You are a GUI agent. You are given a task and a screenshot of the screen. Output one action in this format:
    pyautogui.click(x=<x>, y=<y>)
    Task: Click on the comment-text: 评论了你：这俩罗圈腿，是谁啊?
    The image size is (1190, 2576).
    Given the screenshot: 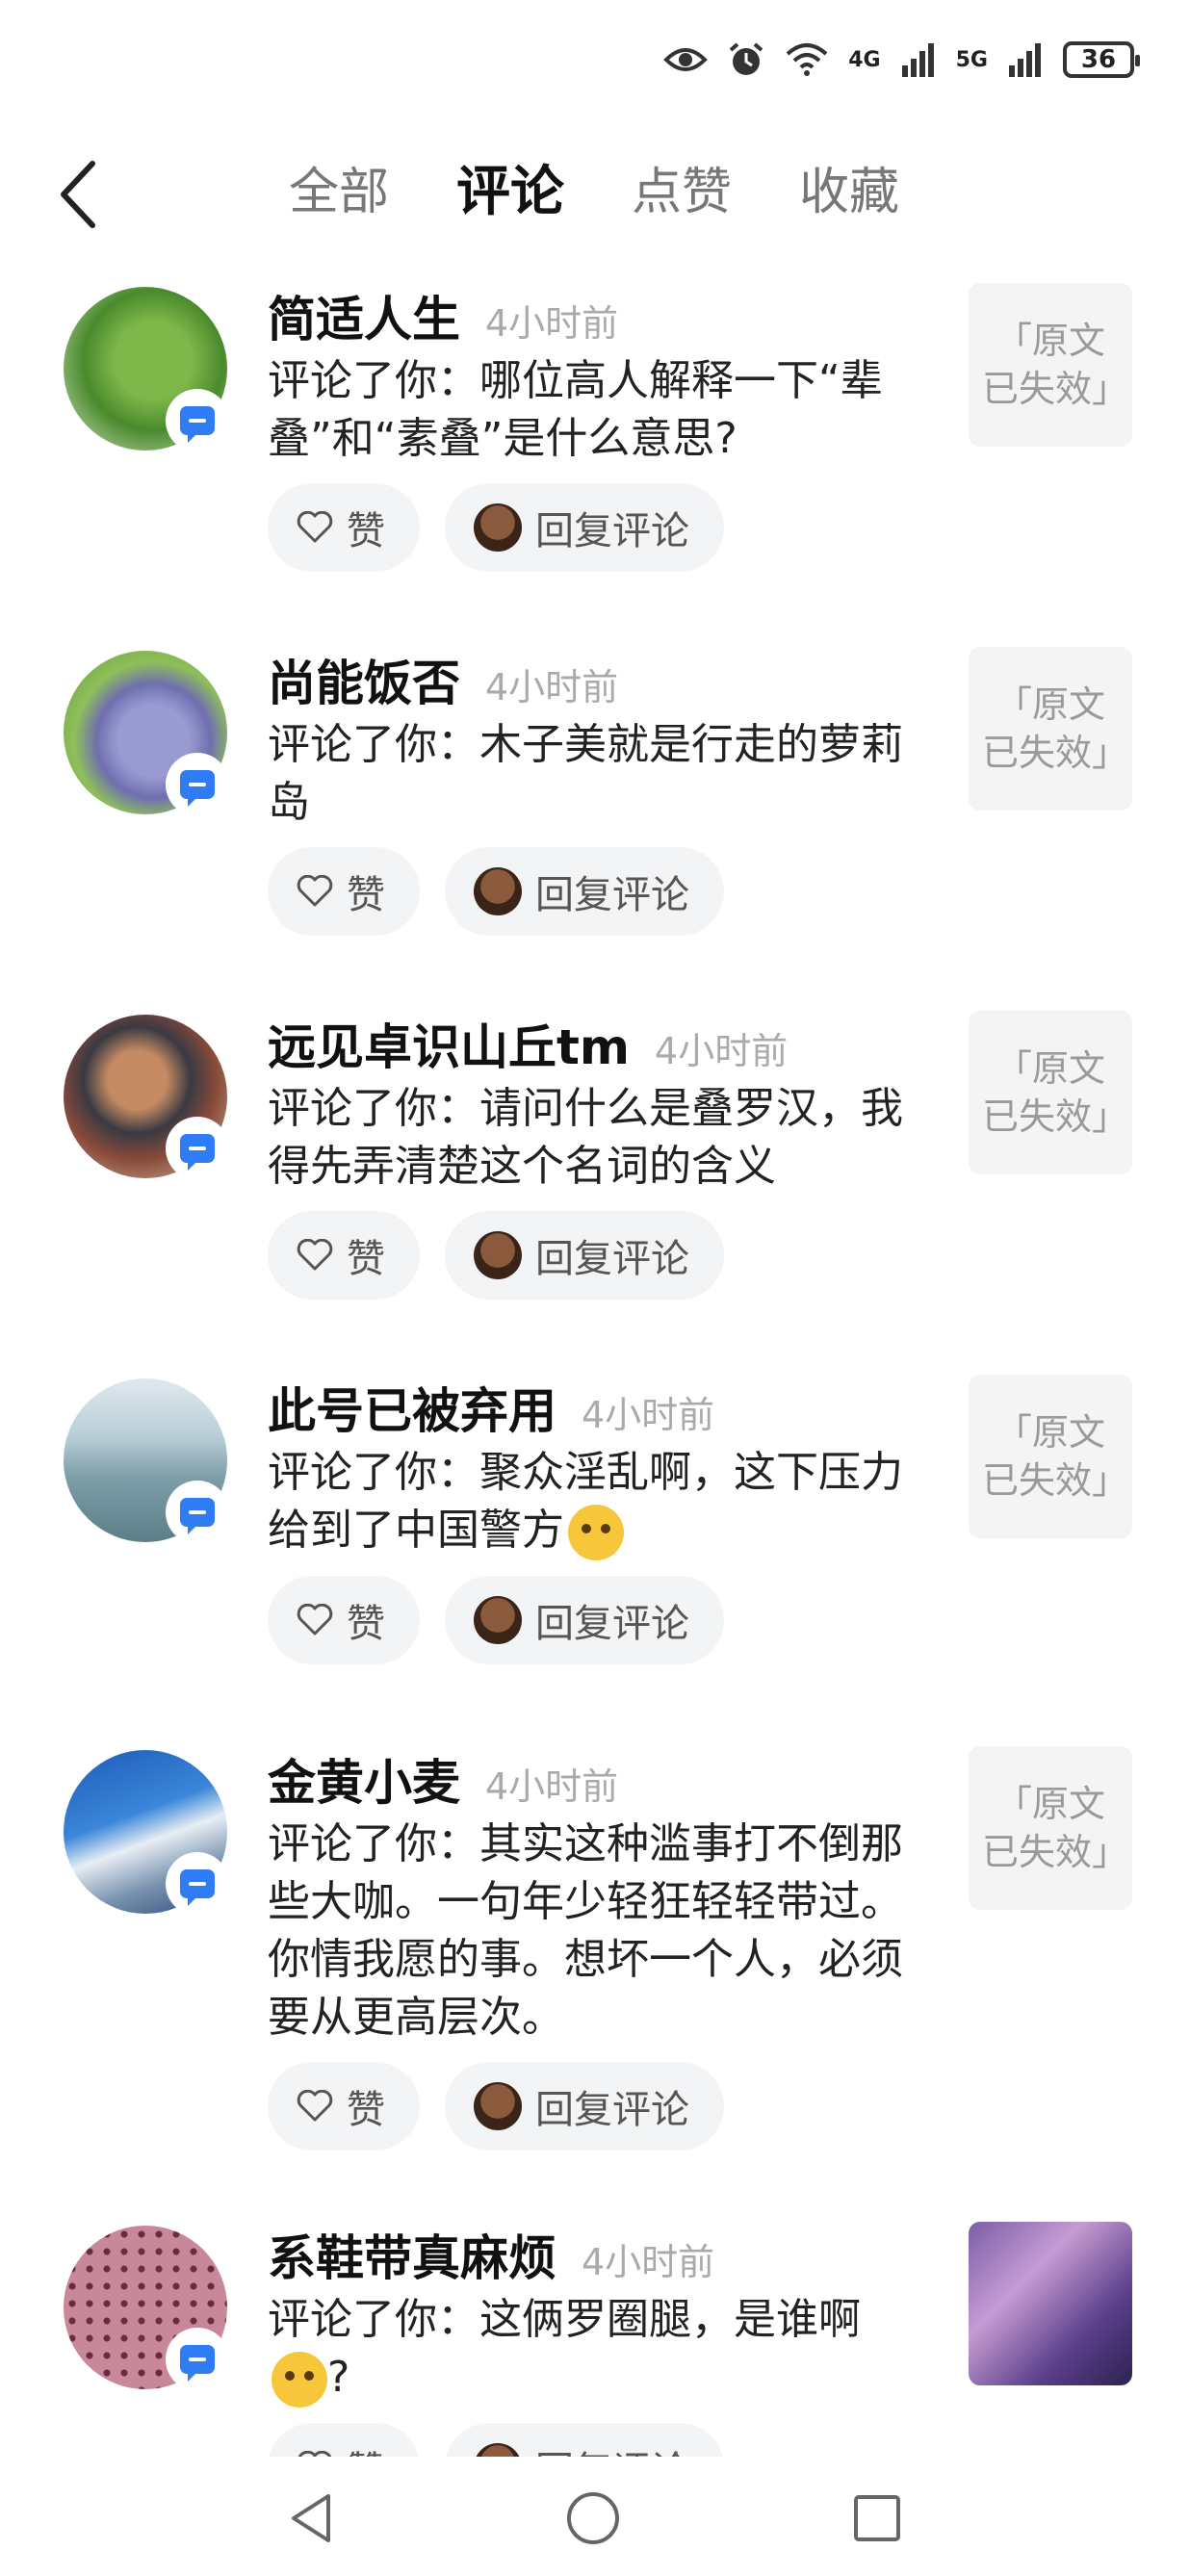 What is the action you would take?
    pyautogui.click(x=600, y=2349)
    